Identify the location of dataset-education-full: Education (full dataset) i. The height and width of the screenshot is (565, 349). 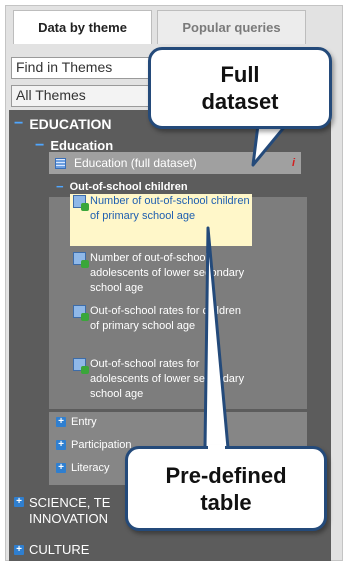
(175, 163).